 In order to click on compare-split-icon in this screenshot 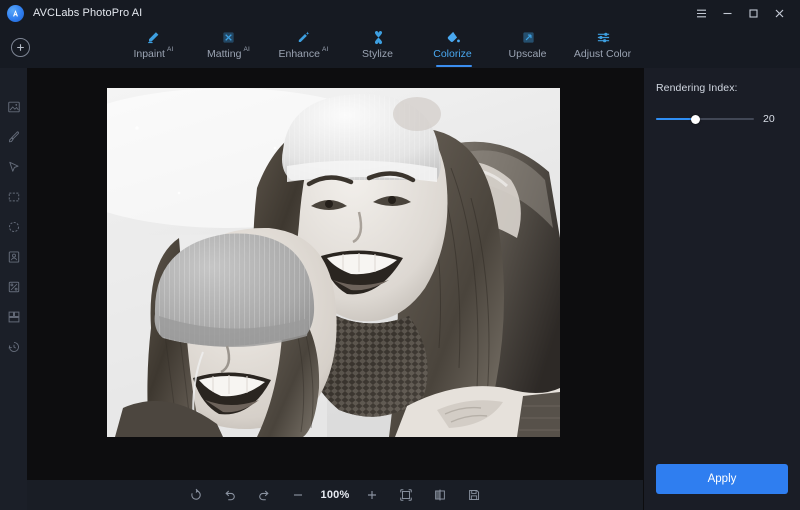, I will do `click(440, 495)`.